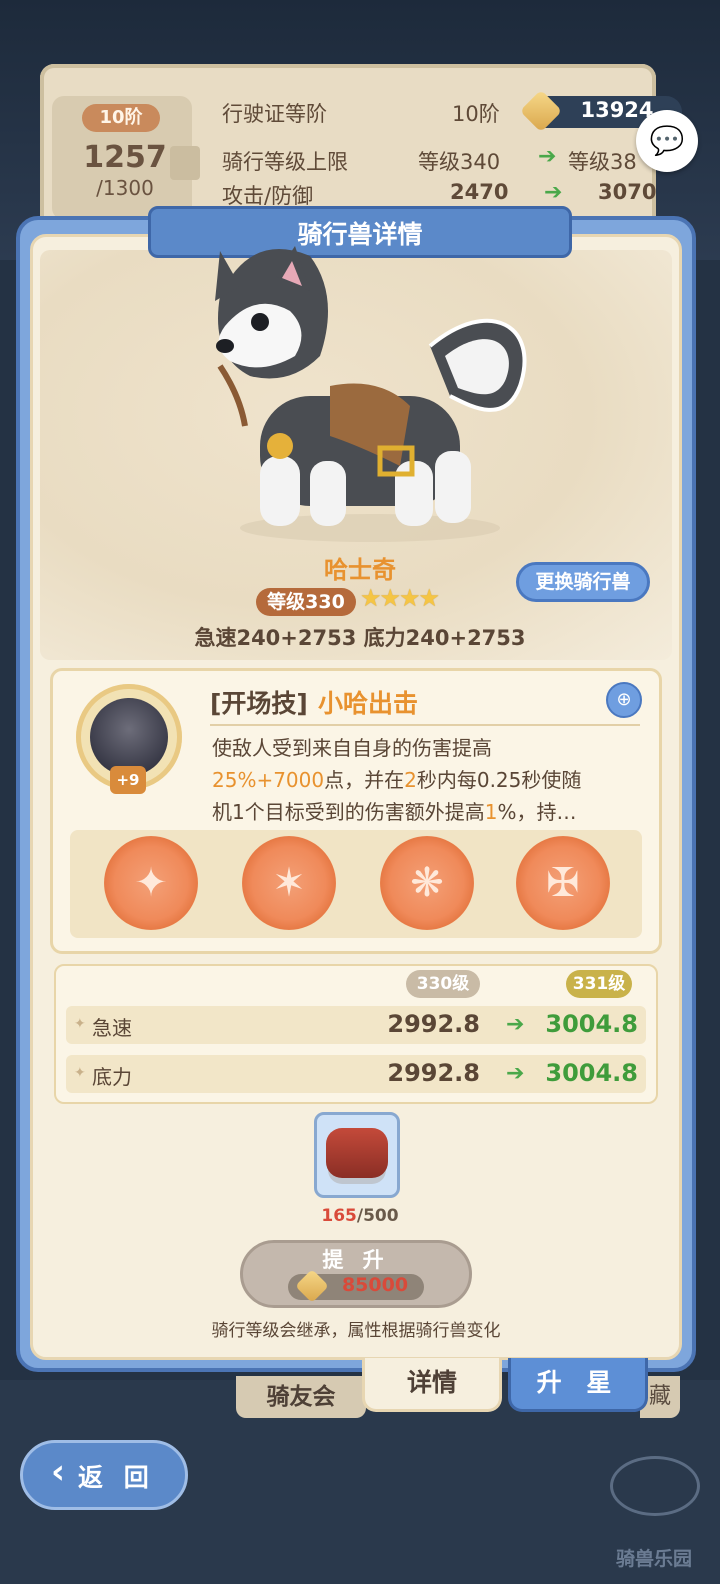  I want to click on rank-badge: 10阶, so click(121, 118).